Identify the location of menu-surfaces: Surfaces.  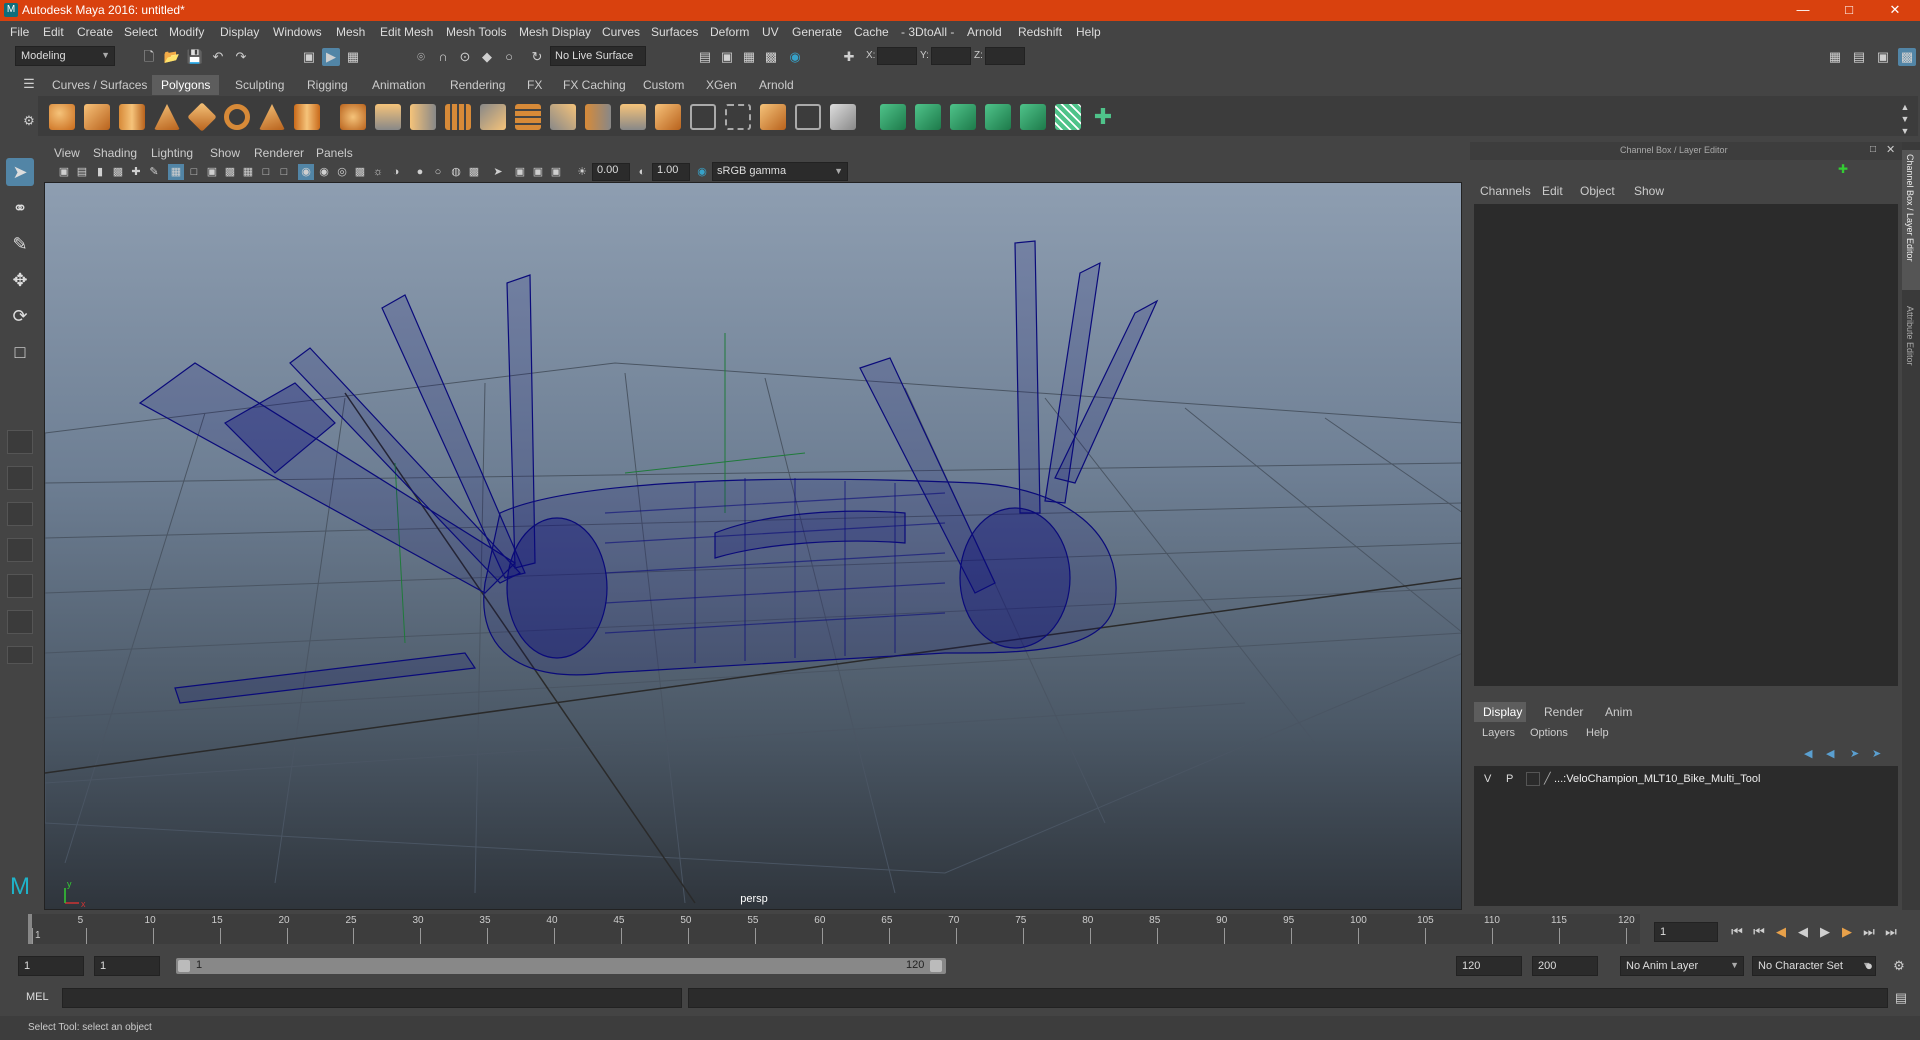
(674, 32).